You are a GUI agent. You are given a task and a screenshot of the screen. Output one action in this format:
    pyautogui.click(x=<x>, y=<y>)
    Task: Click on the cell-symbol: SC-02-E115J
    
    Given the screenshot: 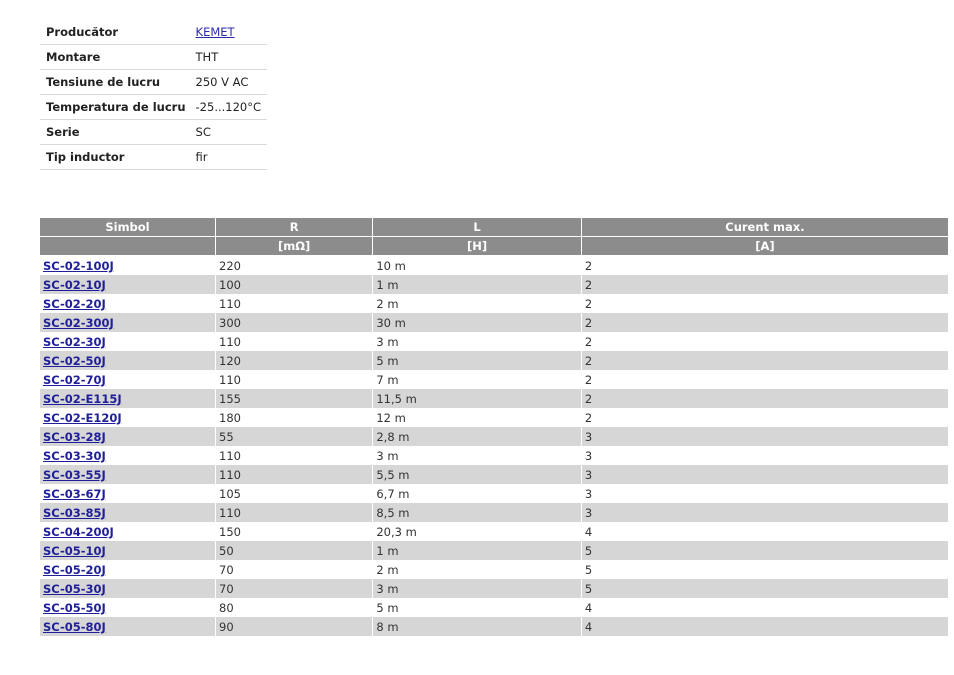 What is the action you would take?
    pyautogui.click(x=128, y=398)
    